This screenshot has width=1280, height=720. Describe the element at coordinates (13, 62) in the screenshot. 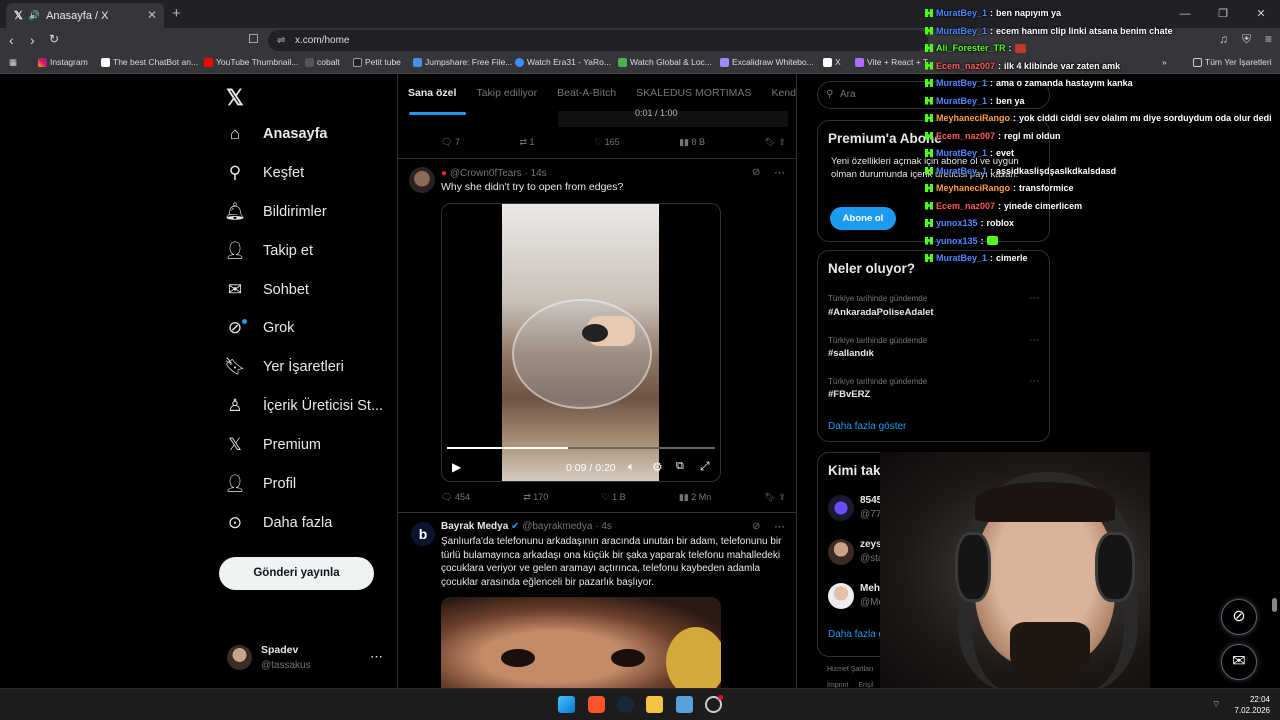

I see `apps-grid-icon: ▦` at that location.